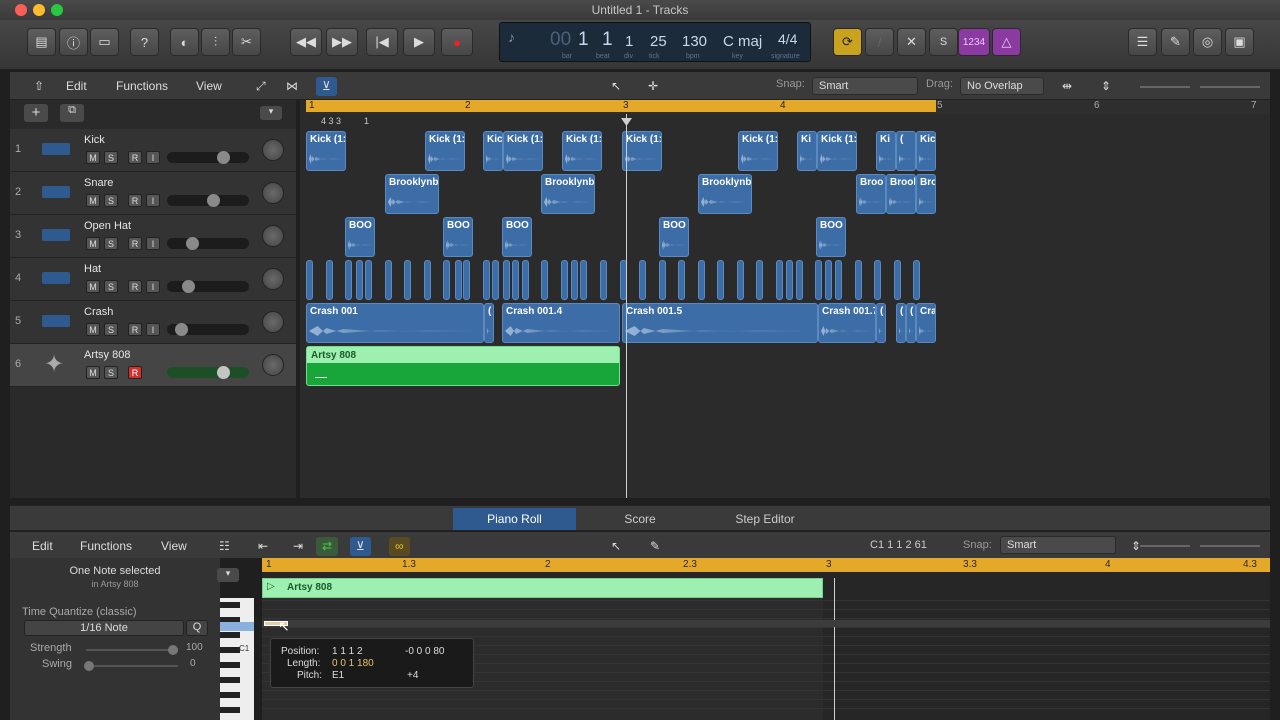 The image size is (1280, 720). What do you see at coordinates (41, 42) in the screenshot?
I see `library-icon: ▤` at bounding box center [41, 42].